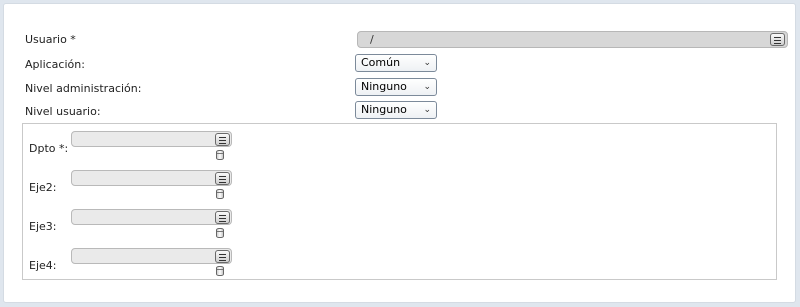  What do you see at coordinates (43, 187) in the screenshot?
I see `eje2-label: Eje2:` at bounding box center [43, 187].